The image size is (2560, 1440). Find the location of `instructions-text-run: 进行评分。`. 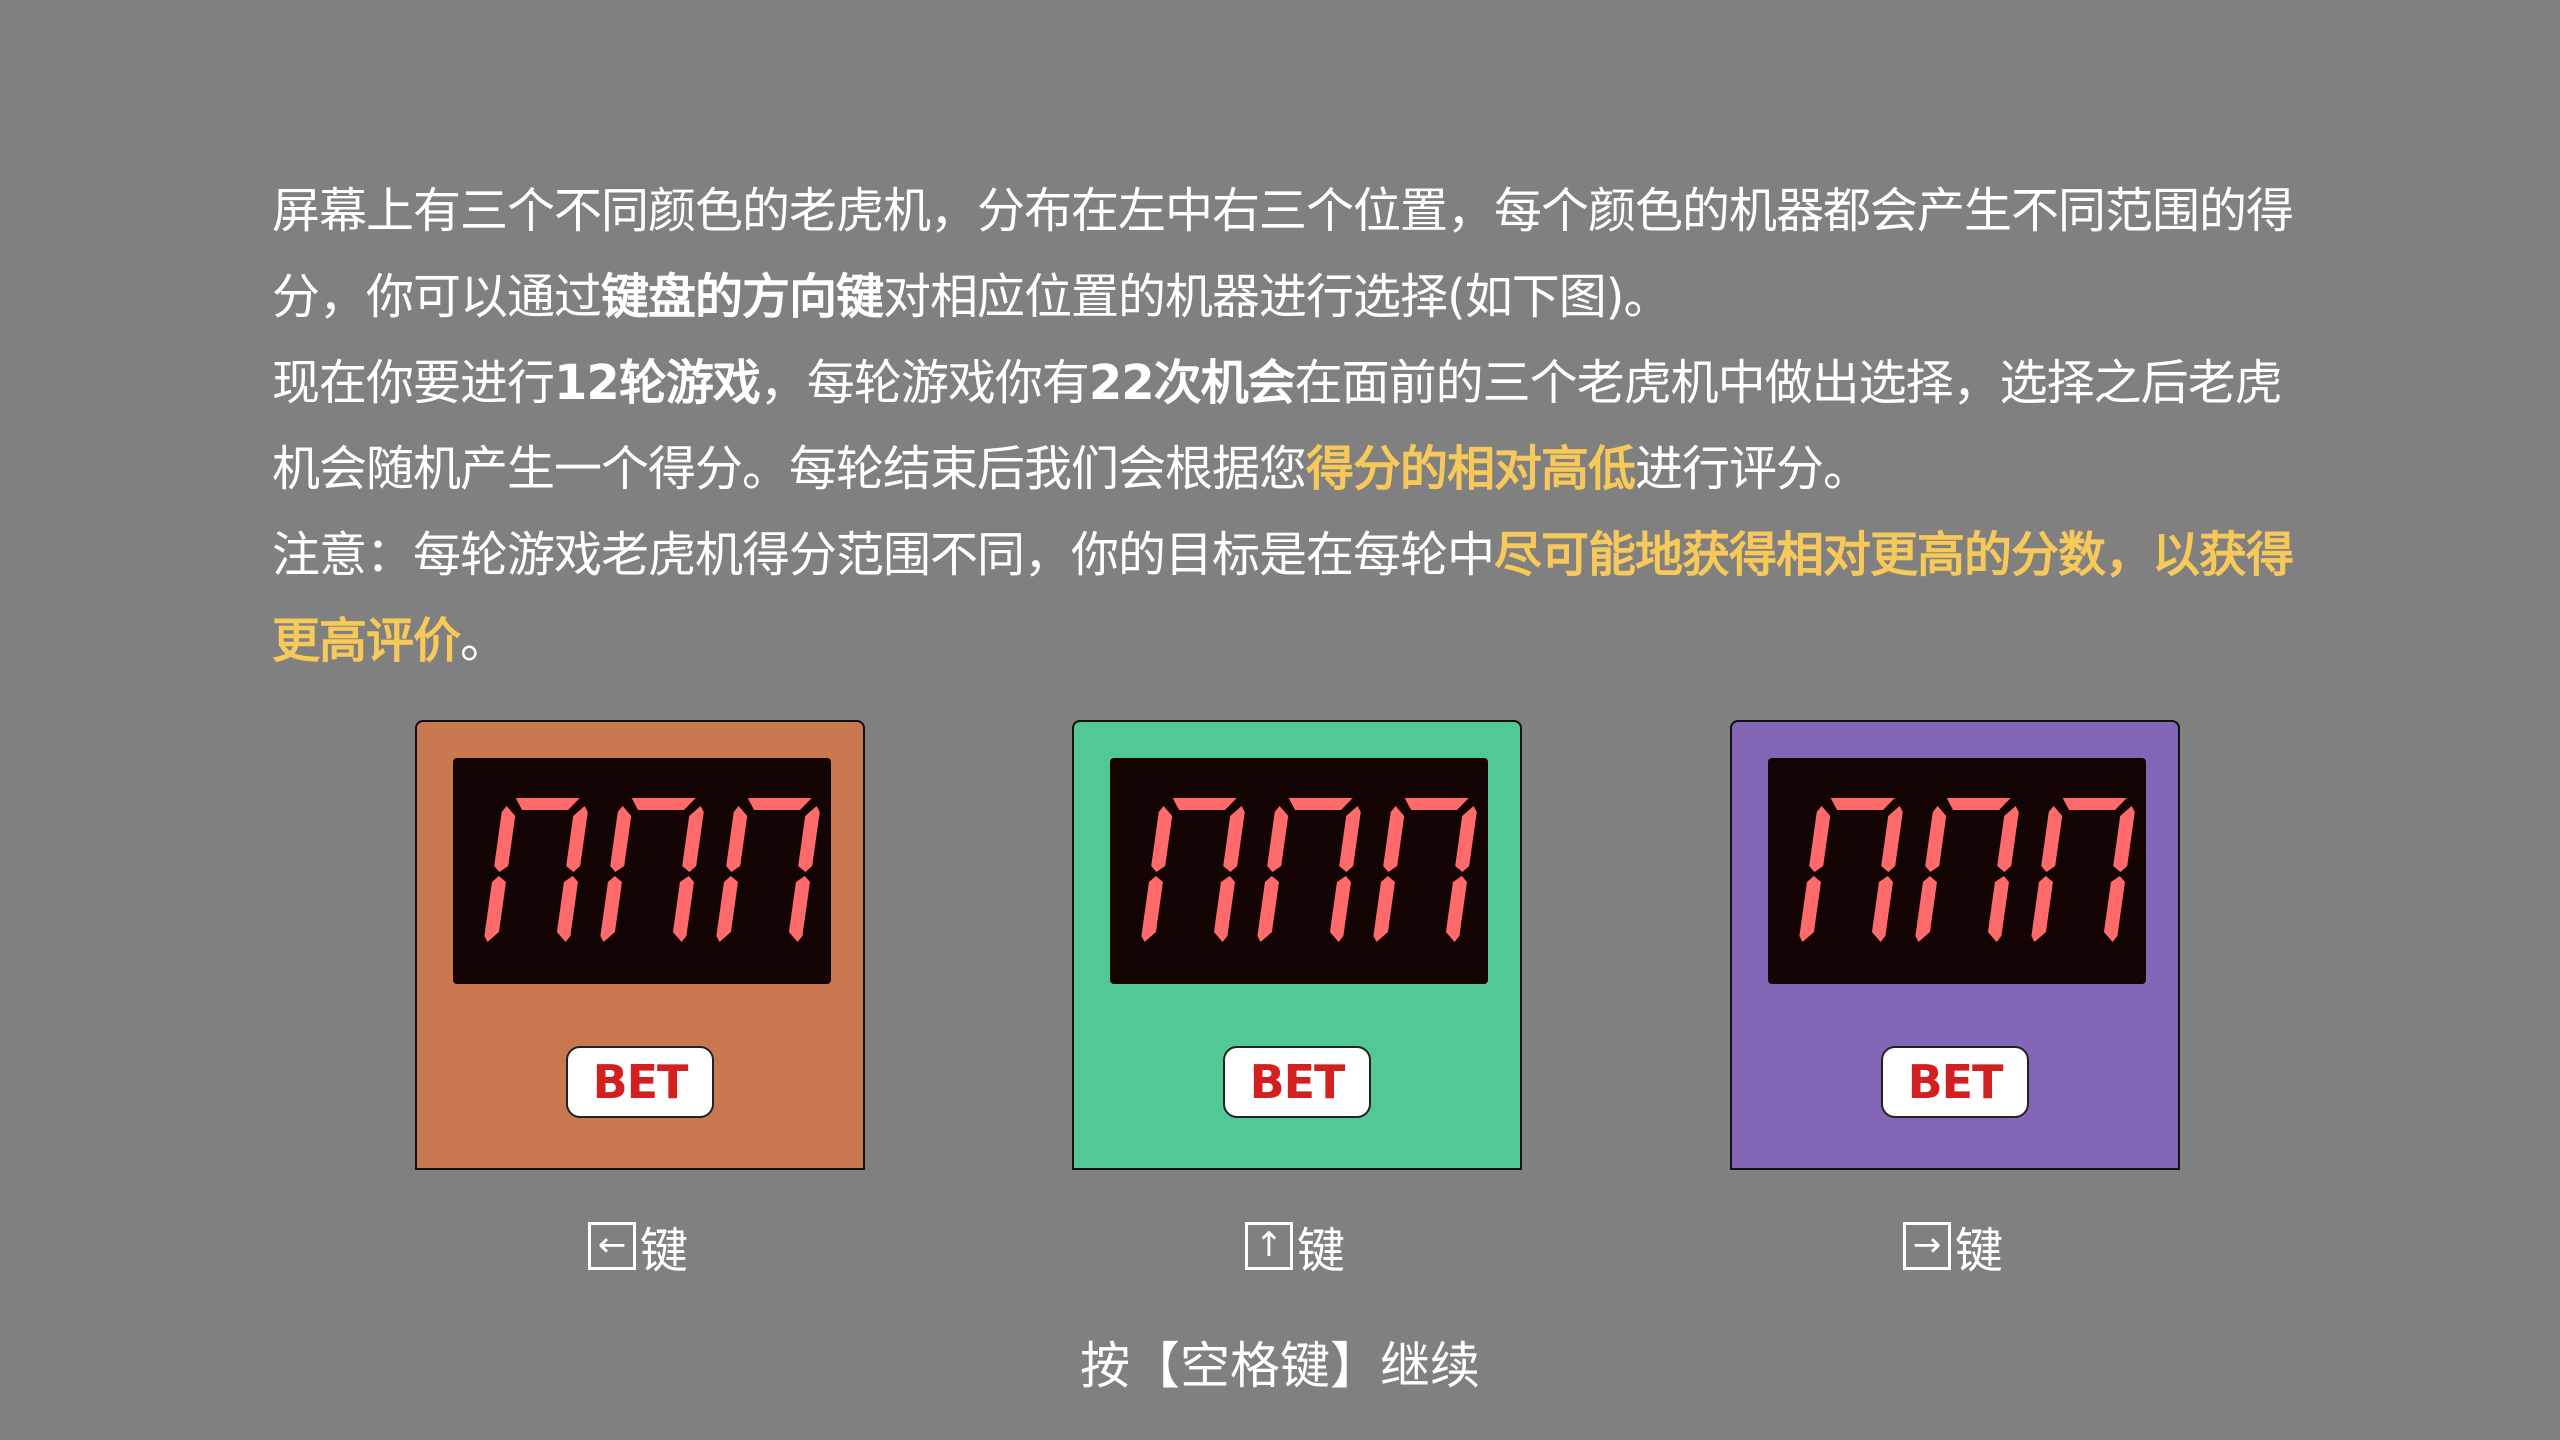

instructions-text-run: 进行评分。 is located at coordinates (1753, 469).